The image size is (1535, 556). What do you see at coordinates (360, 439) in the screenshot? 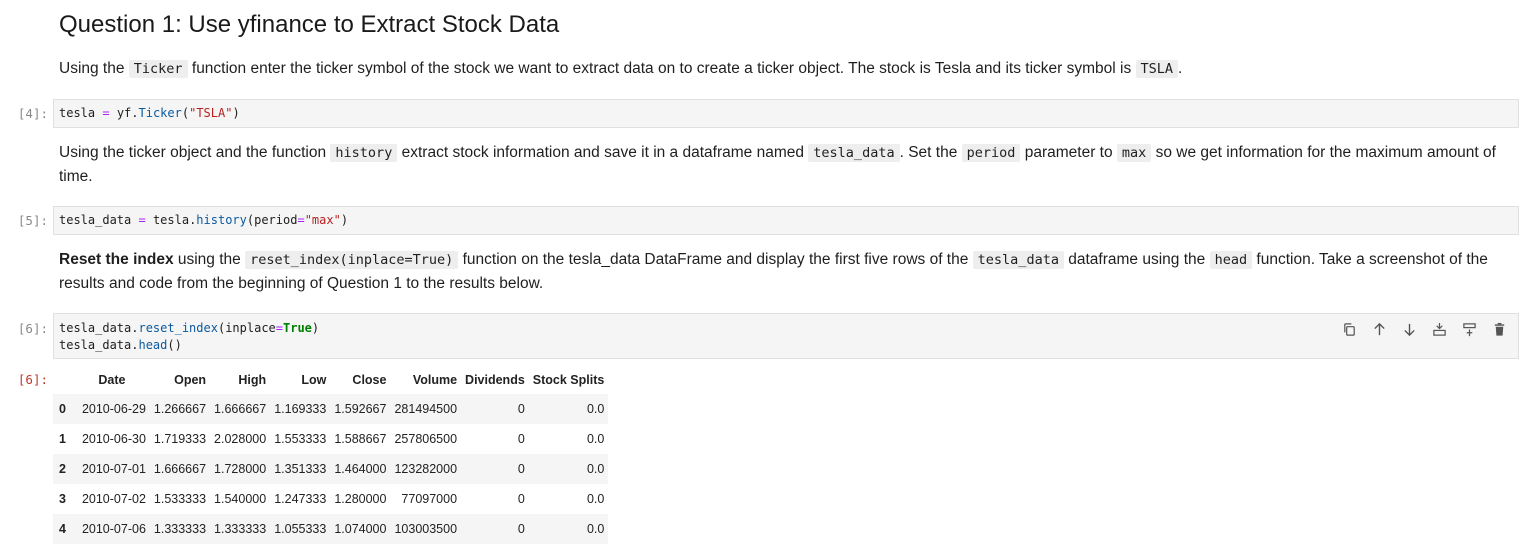
I see `table-cell: 1.588667` at bounding box center [360, 439].